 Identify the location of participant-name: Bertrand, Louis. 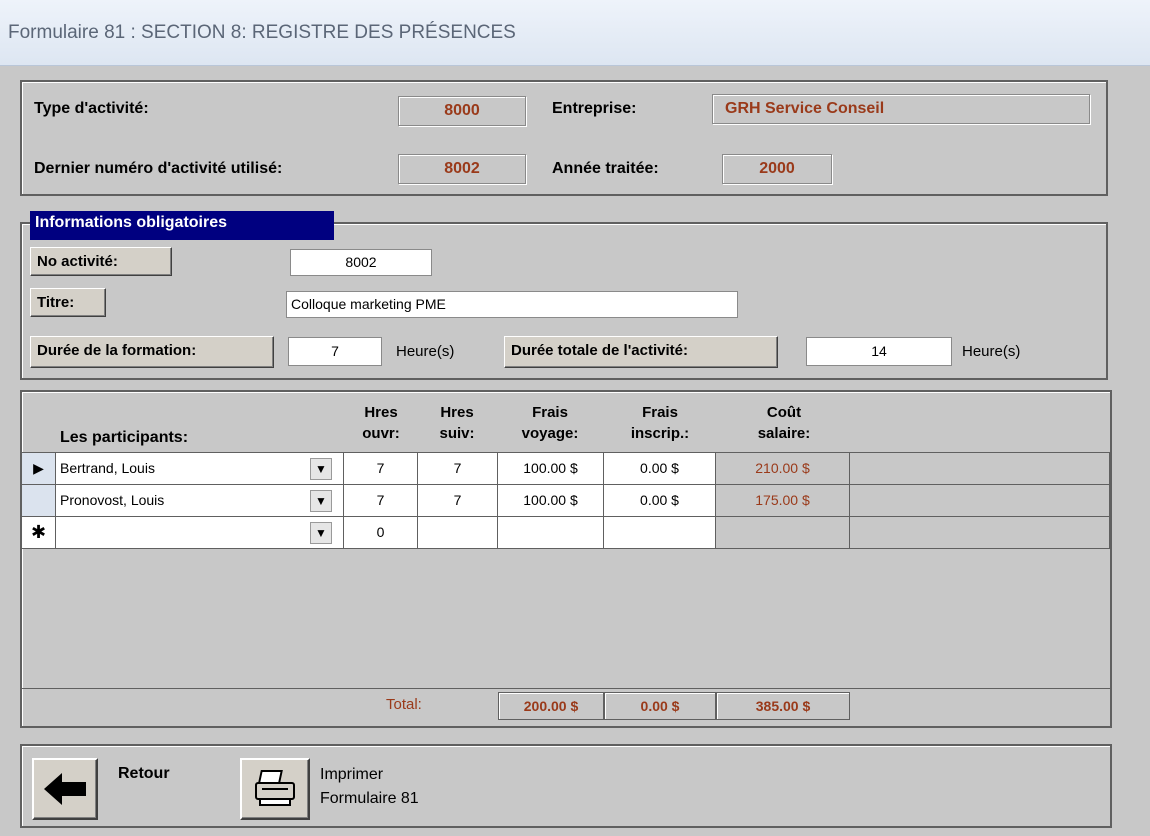
(107, 468).